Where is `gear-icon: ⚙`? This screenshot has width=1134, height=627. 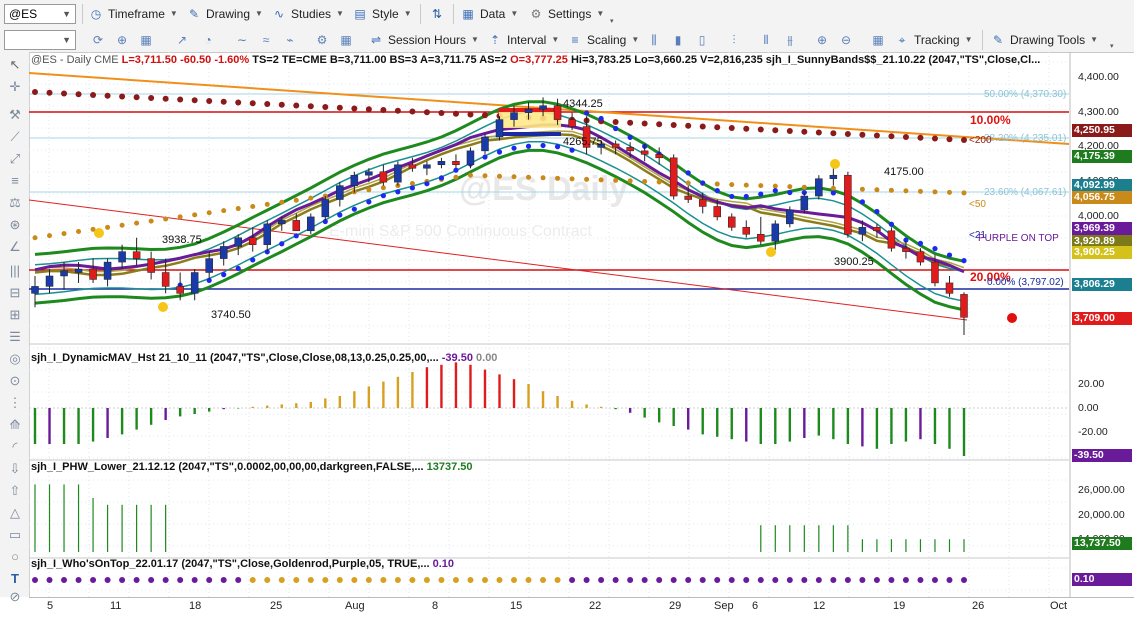 gear-icon: ⚙ is located at coordinates (322, 40).